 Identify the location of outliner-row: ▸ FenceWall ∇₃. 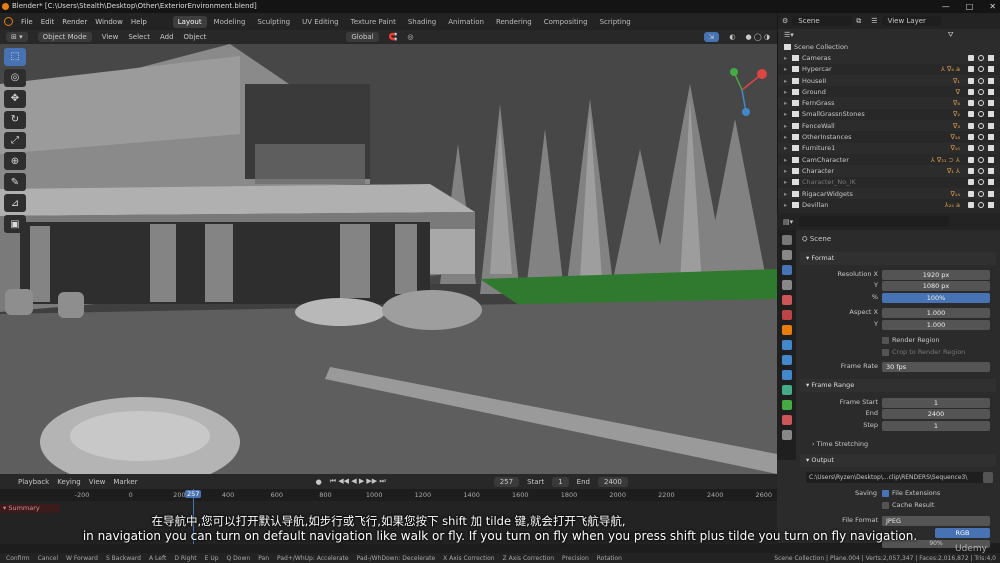
(889, 126).